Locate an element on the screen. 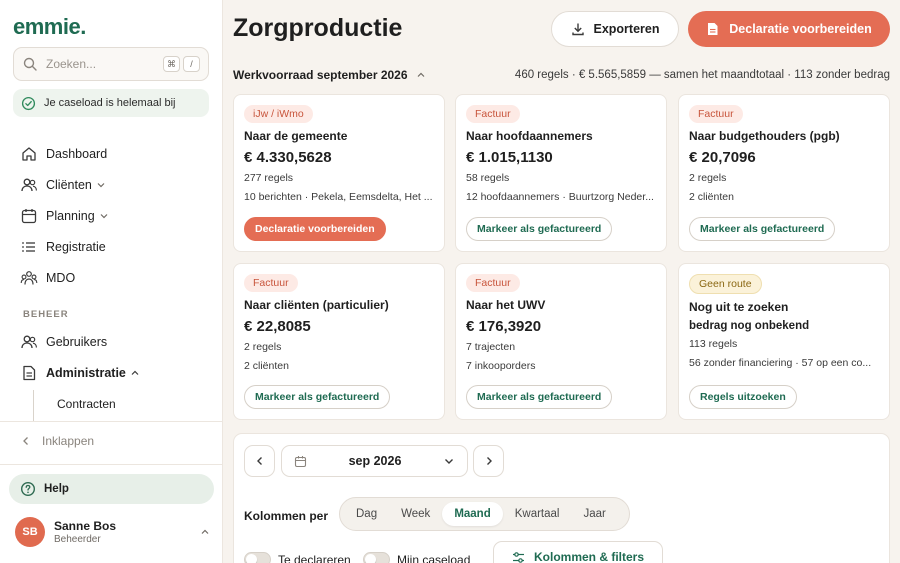 This screenshot has width=900, height=563. sidebar-item-clienten: Cliënten is located at coordinates (63, 185).